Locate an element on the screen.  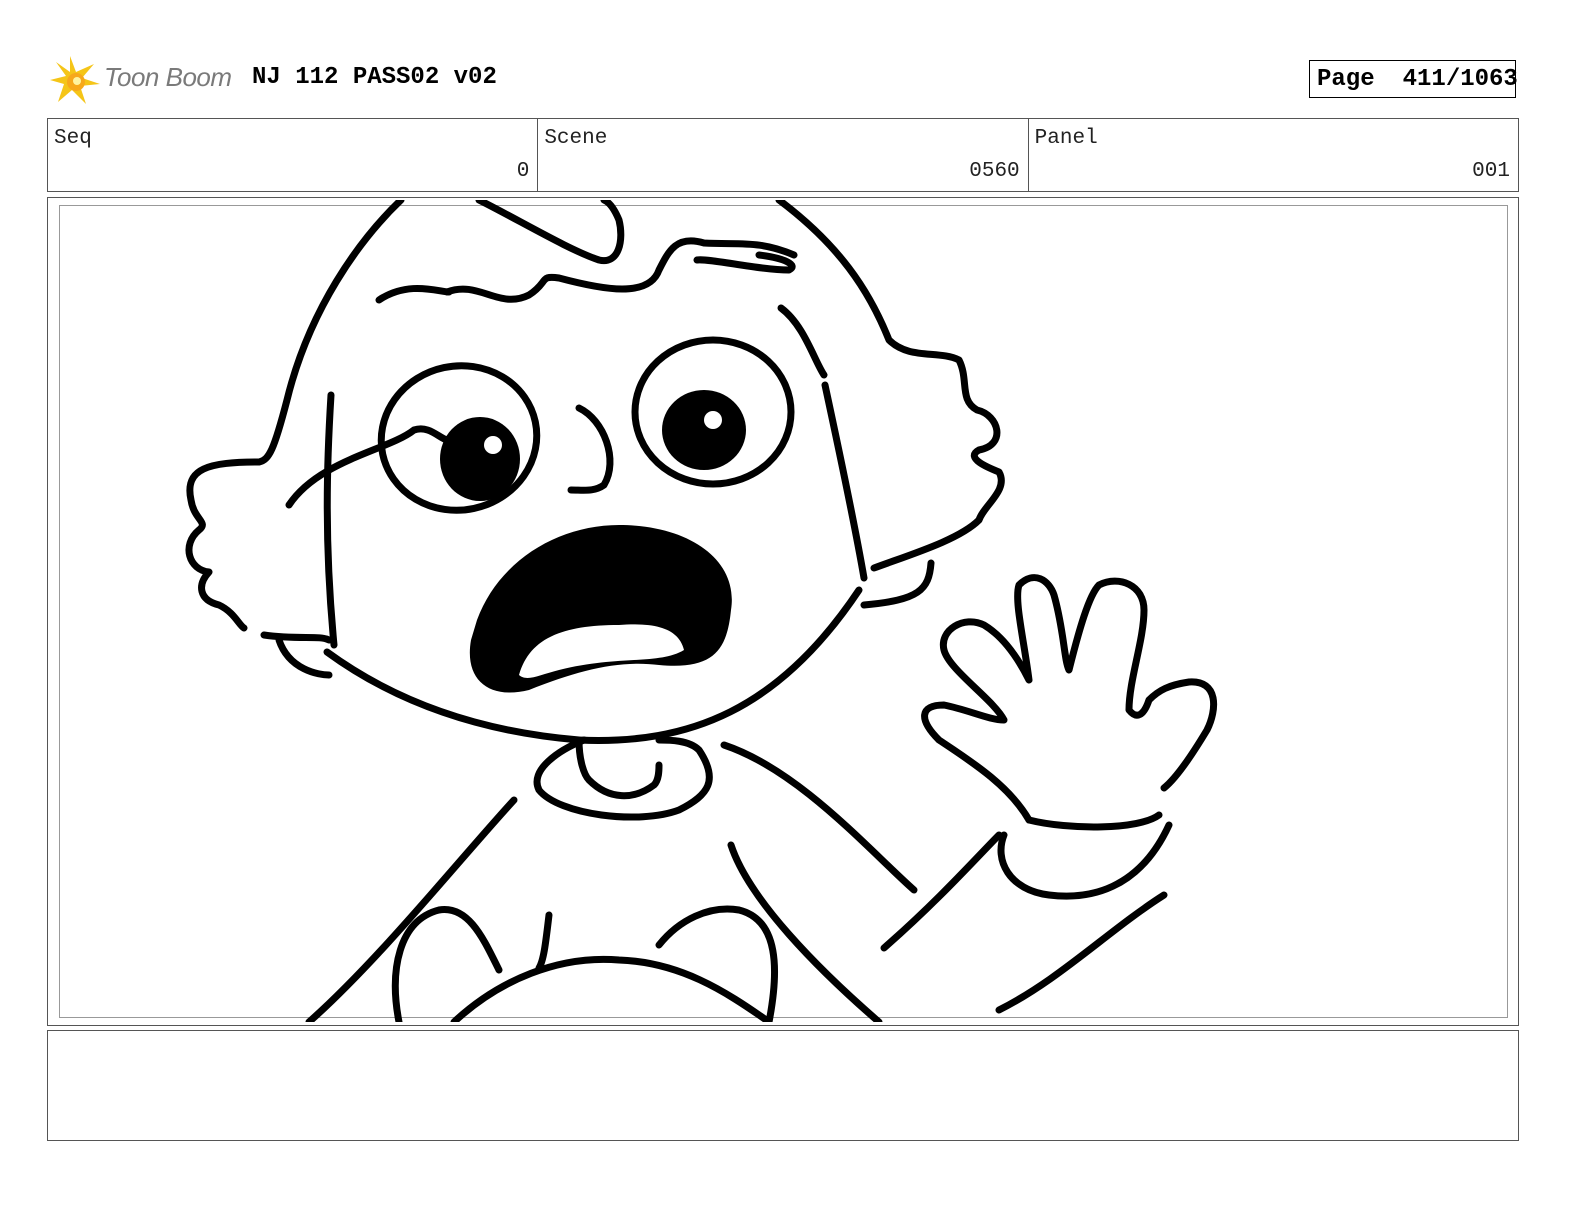
mouth-drawing is located at coordinates (600, 609).